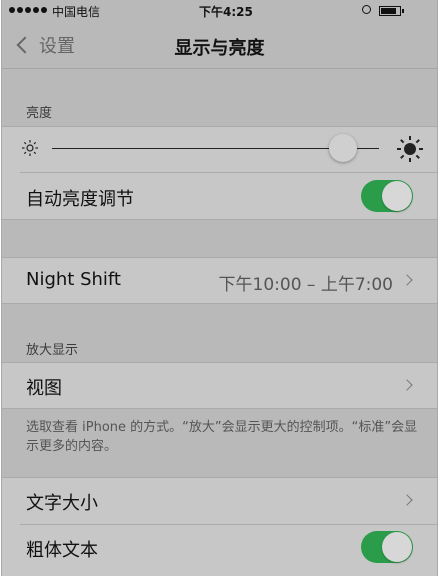 This screenshot has height=576, width=439. What do you see at coordinates (39, 113) in the screenshot?
I see `brightness-section-header: 亮度` at bounding box center [39, 113].